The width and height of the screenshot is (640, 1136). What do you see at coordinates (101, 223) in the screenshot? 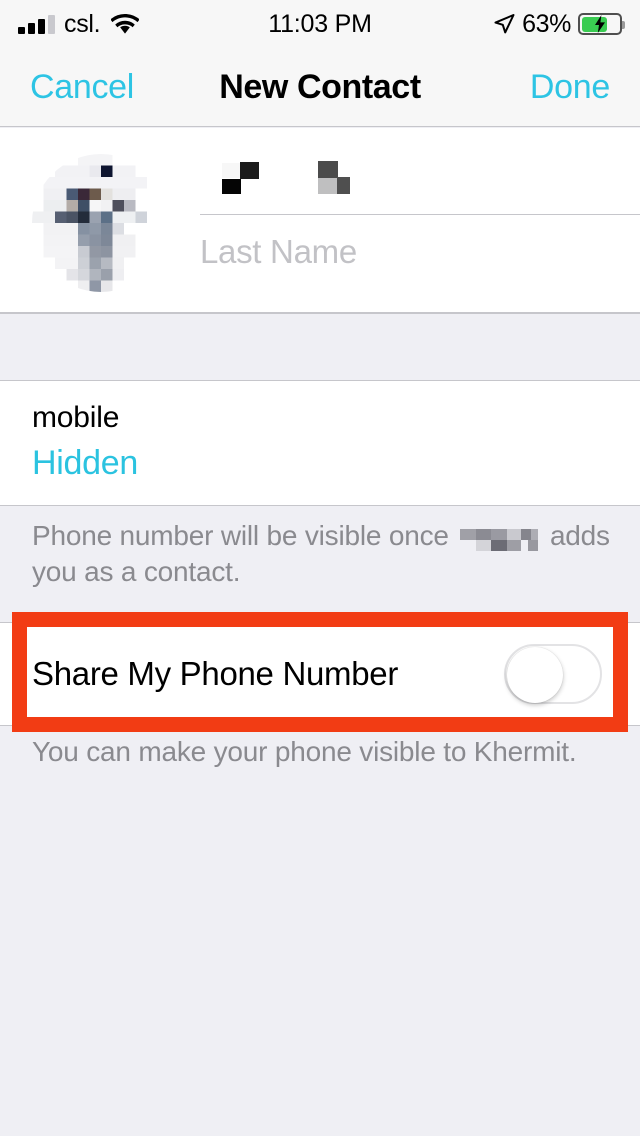
I see `contact-photo-avatar` at bounding box center [101, 223].